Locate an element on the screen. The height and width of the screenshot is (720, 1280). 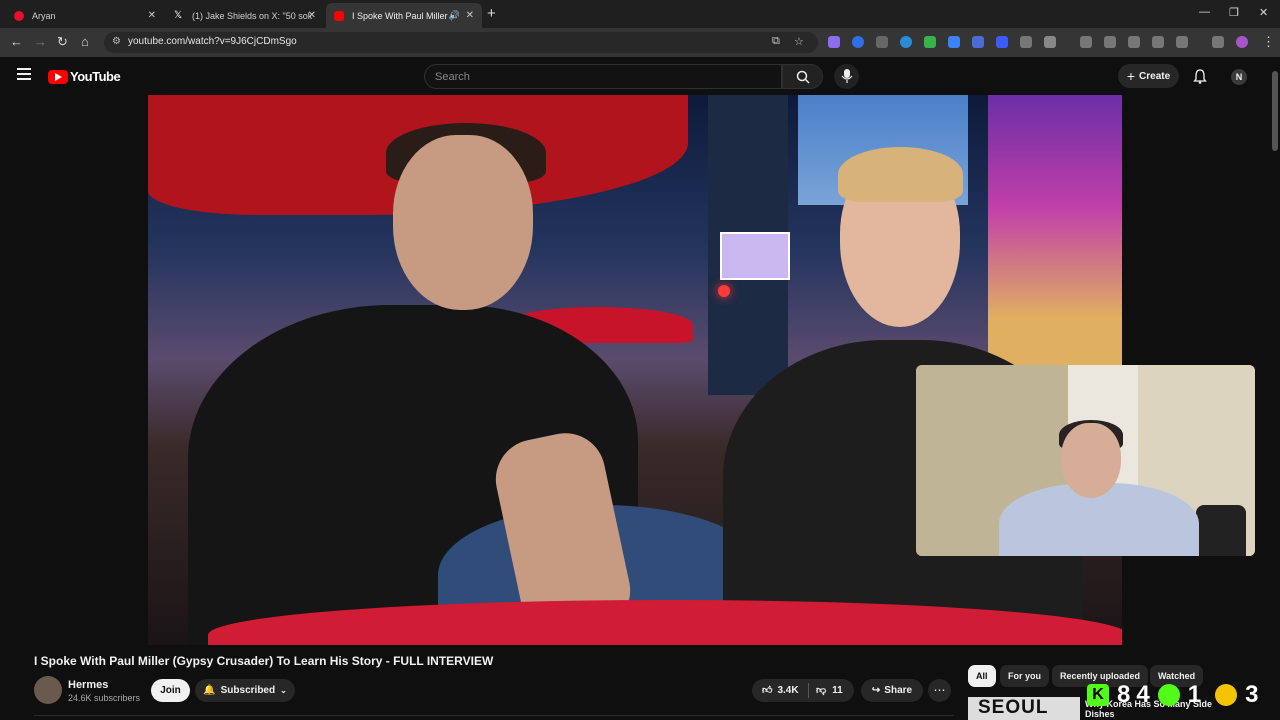
speaker-icon: 🔊 is located at coordinates (454, 15).